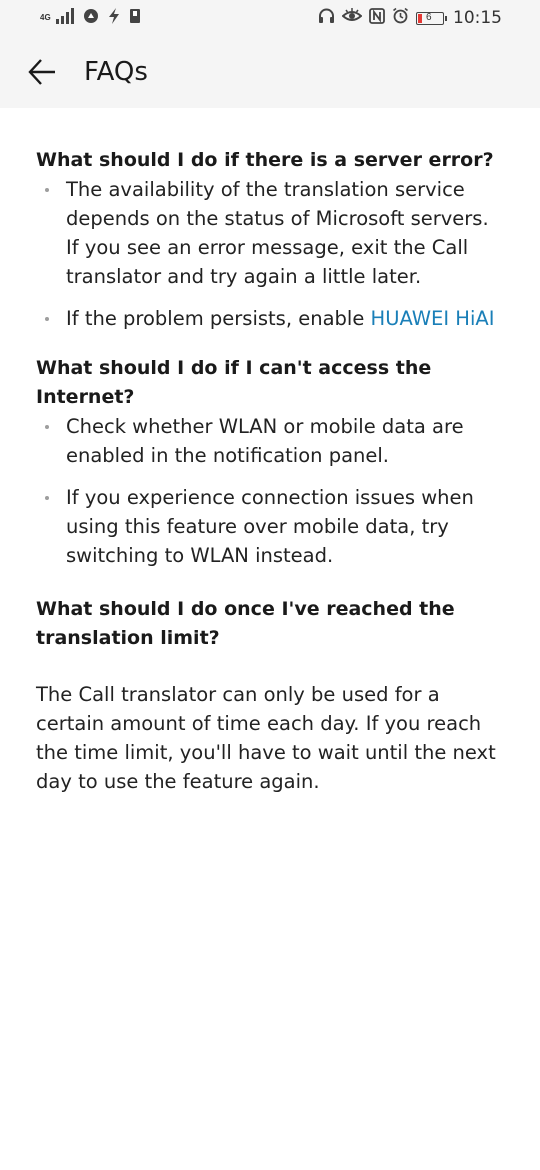 Image resolution: width=540 pixels, height=1170 pixels. I want to click on status-bar: 4G 6 10:15, so click(270, 18).